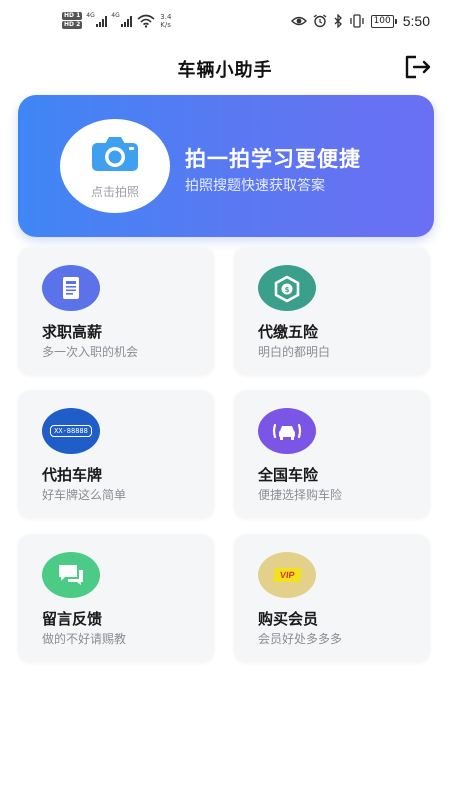  I want to click on hd2-badge: HD 2, so click(72, 25).